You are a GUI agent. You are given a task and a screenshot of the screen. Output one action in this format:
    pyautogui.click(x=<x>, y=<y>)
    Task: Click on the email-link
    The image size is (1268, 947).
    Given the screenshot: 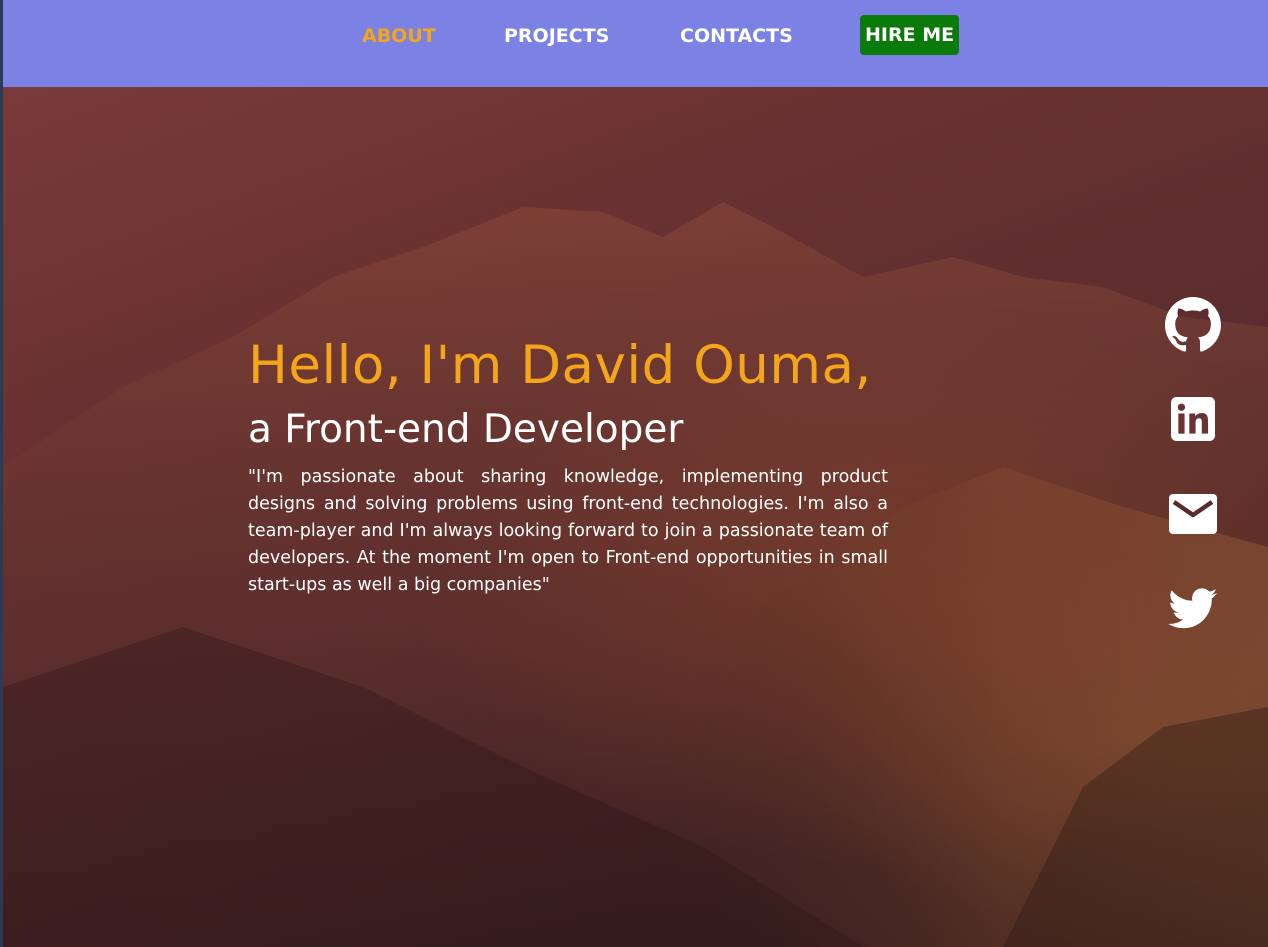 What is the action you would take?
    pyautogui.click(x=1193, y=514)
    